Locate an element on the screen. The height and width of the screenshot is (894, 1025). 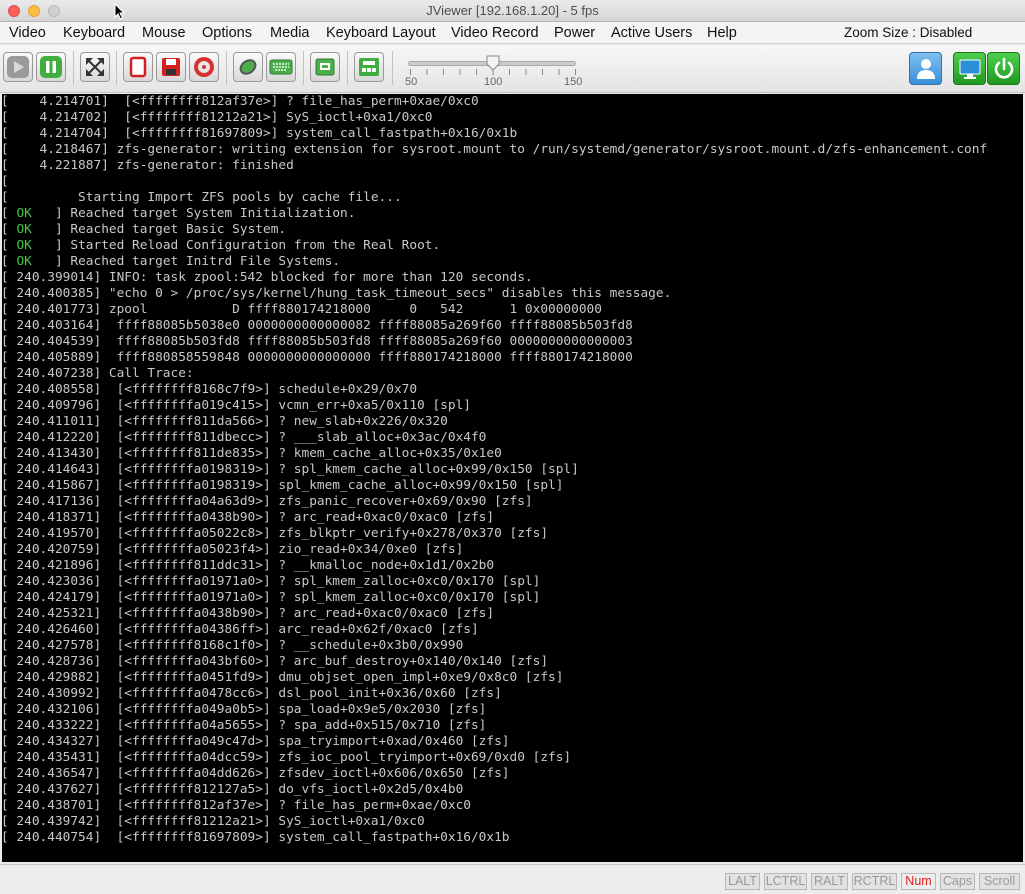
menu-keyboard: Keyboard is located at coordinates (94, 33).